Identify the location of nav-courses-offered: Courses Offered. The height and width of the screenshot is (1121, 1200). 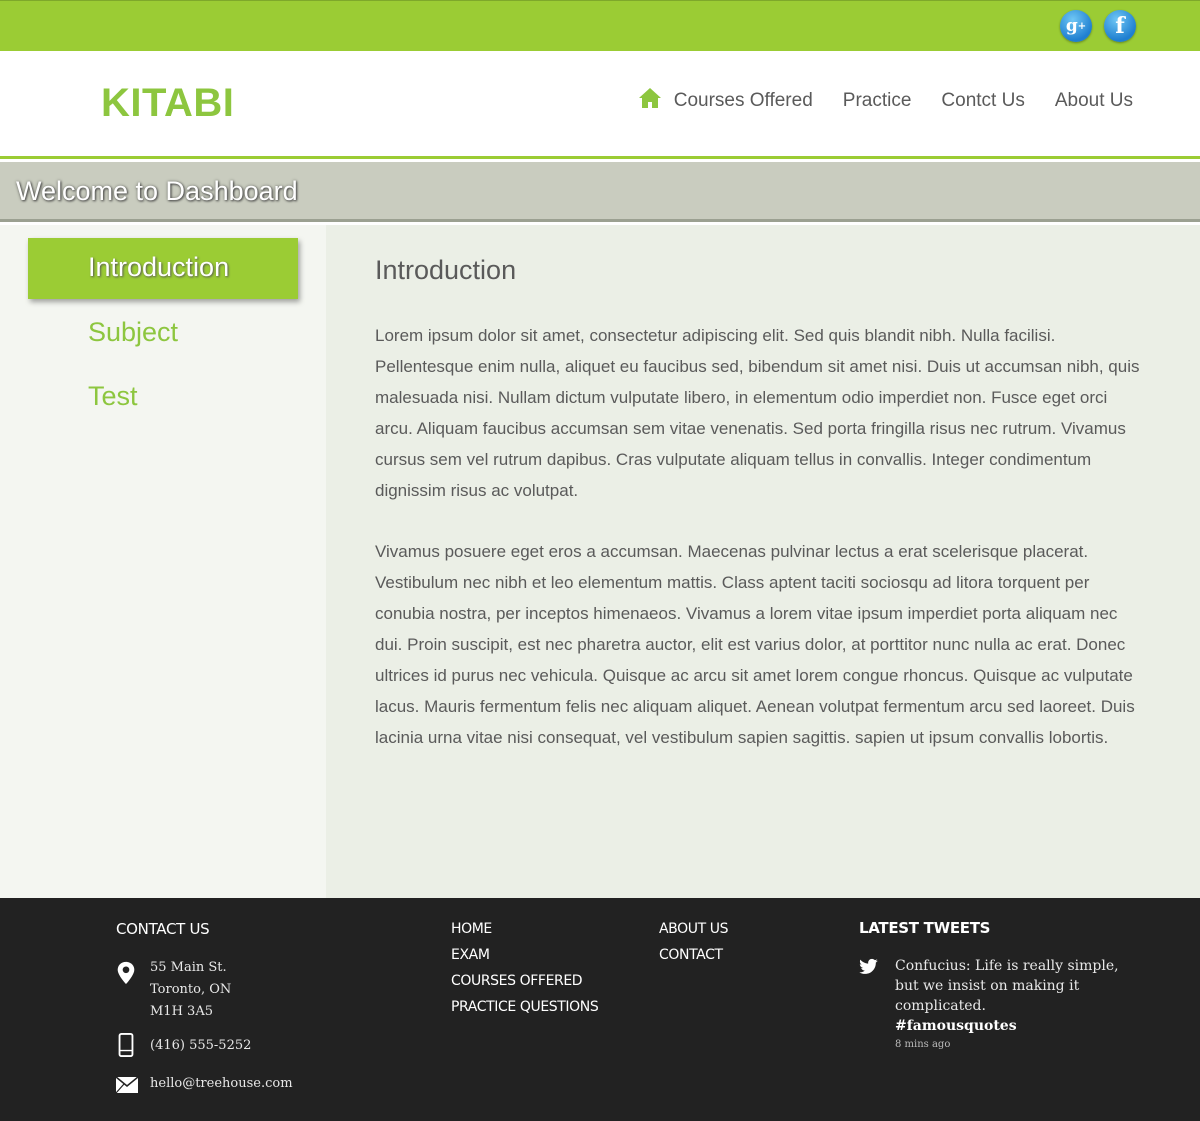
(743, 101).